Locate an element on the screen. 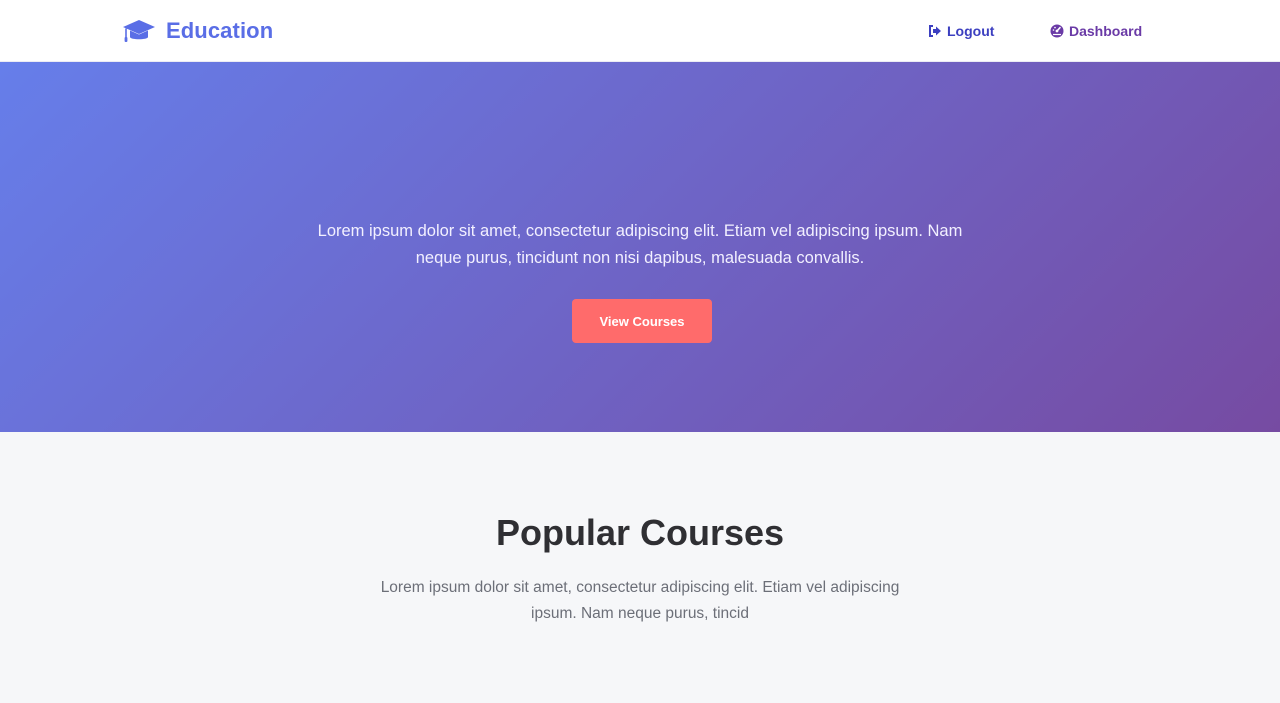 The height and width of the screenshot is (703, 1280). dashboard-icon is located at coordinates (1057, 31).